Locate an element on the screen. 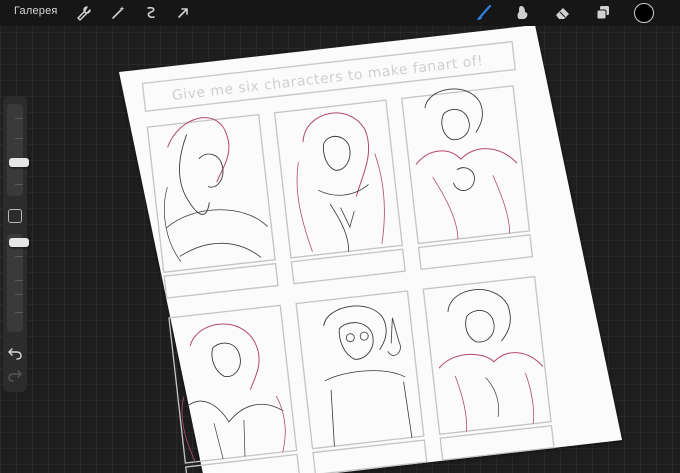 This screenshot has height=473, width=680. modify-button is located at coordinates (15, 216).